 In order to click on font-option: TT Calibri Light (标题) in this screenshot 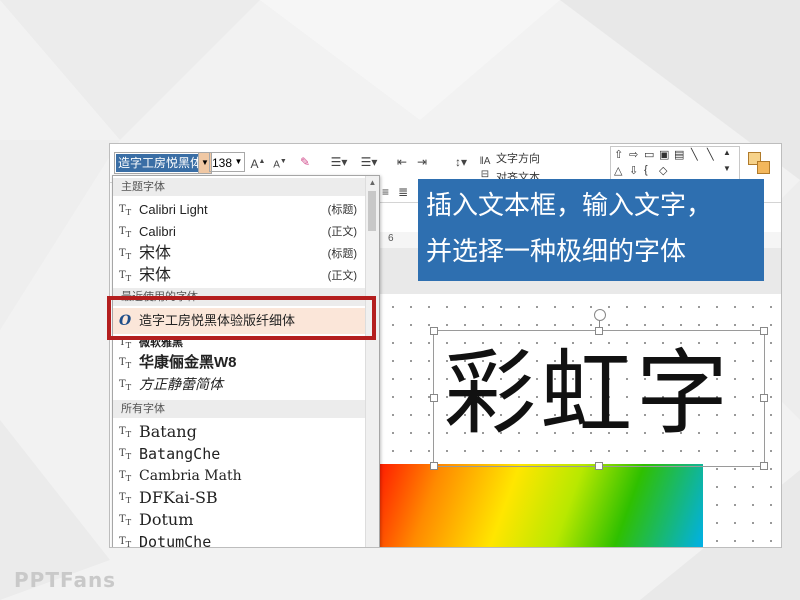, I will do `click(239, 210)`.